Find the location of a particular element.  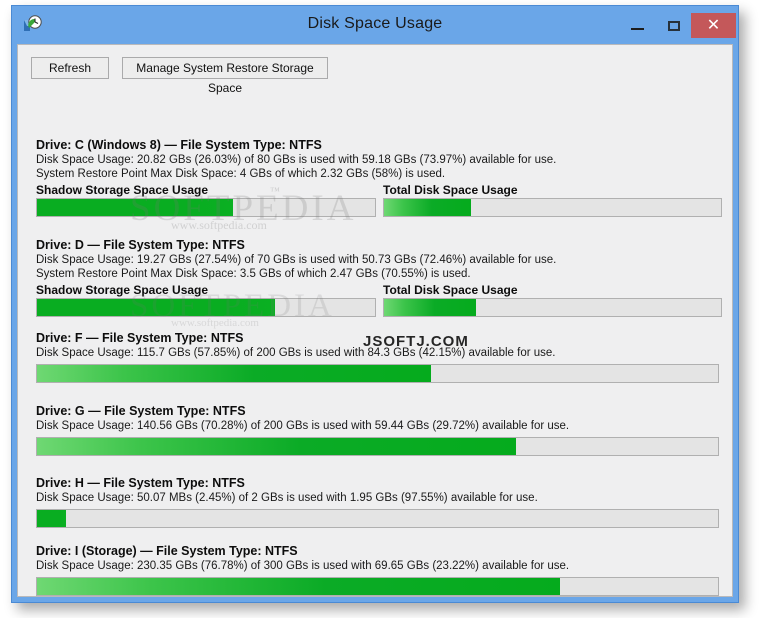

softpedia-url-watermark: www.softpedia.com is located at coordinates (219, 225).